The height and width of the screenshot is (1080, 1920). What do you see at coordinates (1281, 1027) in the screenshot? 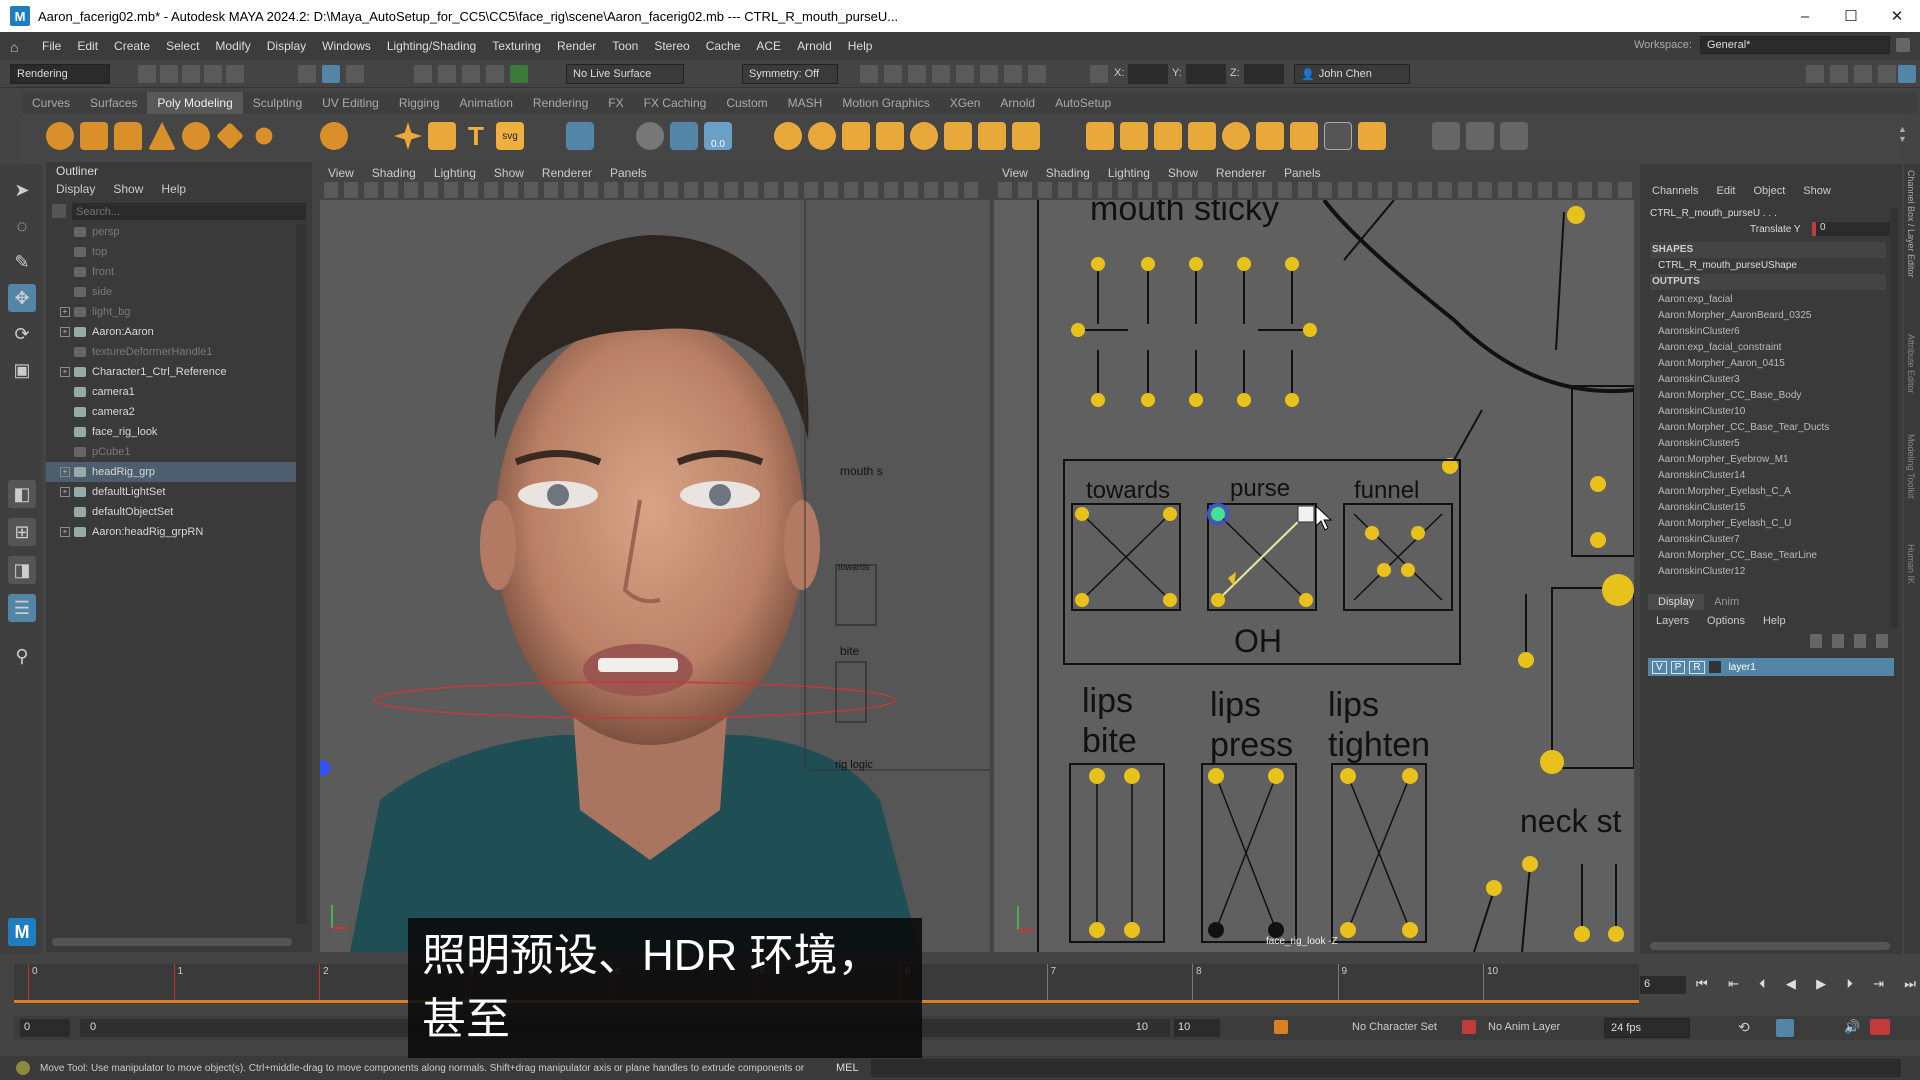
I see `auto-key-icon` at bounding box center [1281, 1027].